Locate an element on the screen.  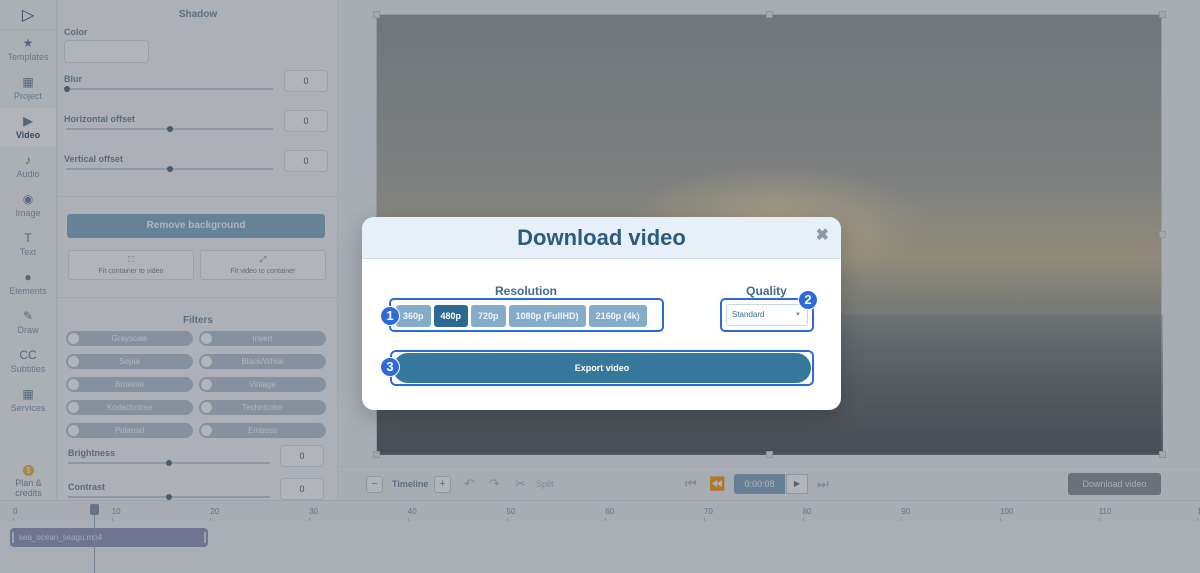
resolution-options: 360p 480p 720p 1080p (FullHD) 2160p (4k) is located at coordinates (526, 315).